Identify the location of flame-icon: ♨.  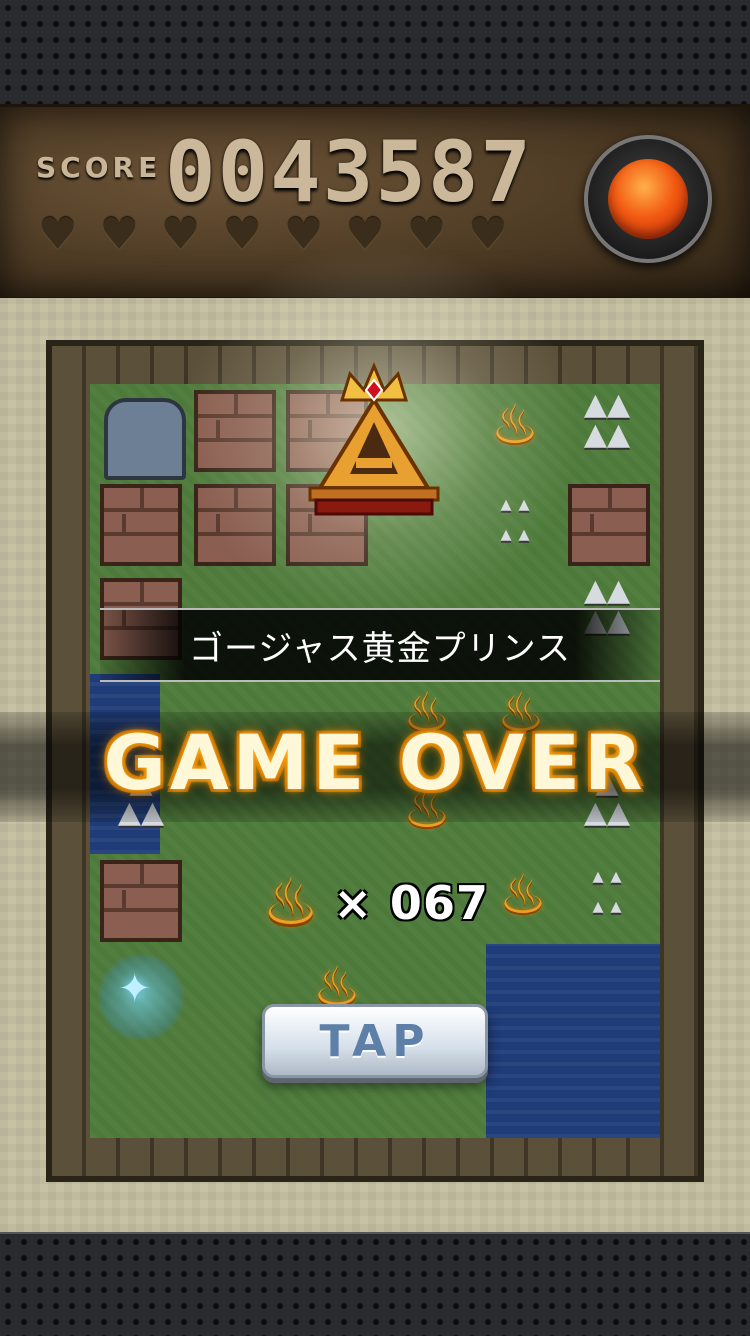
(291, 903).